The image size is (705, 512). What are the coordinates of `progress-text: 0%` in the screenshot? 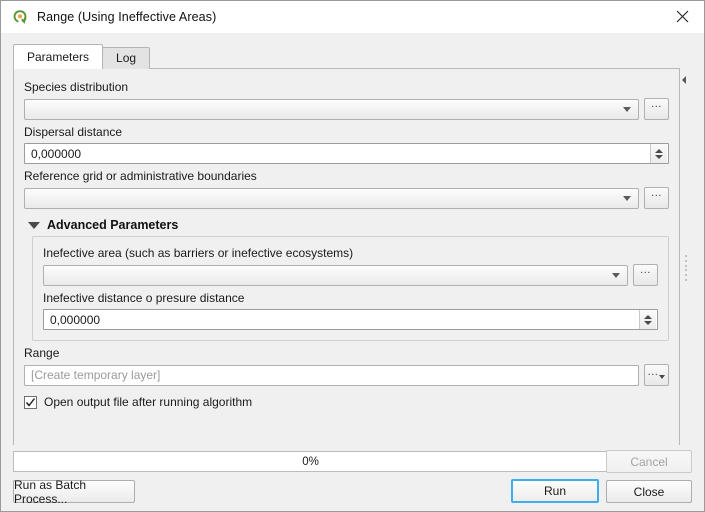 It's located at (310, 461).